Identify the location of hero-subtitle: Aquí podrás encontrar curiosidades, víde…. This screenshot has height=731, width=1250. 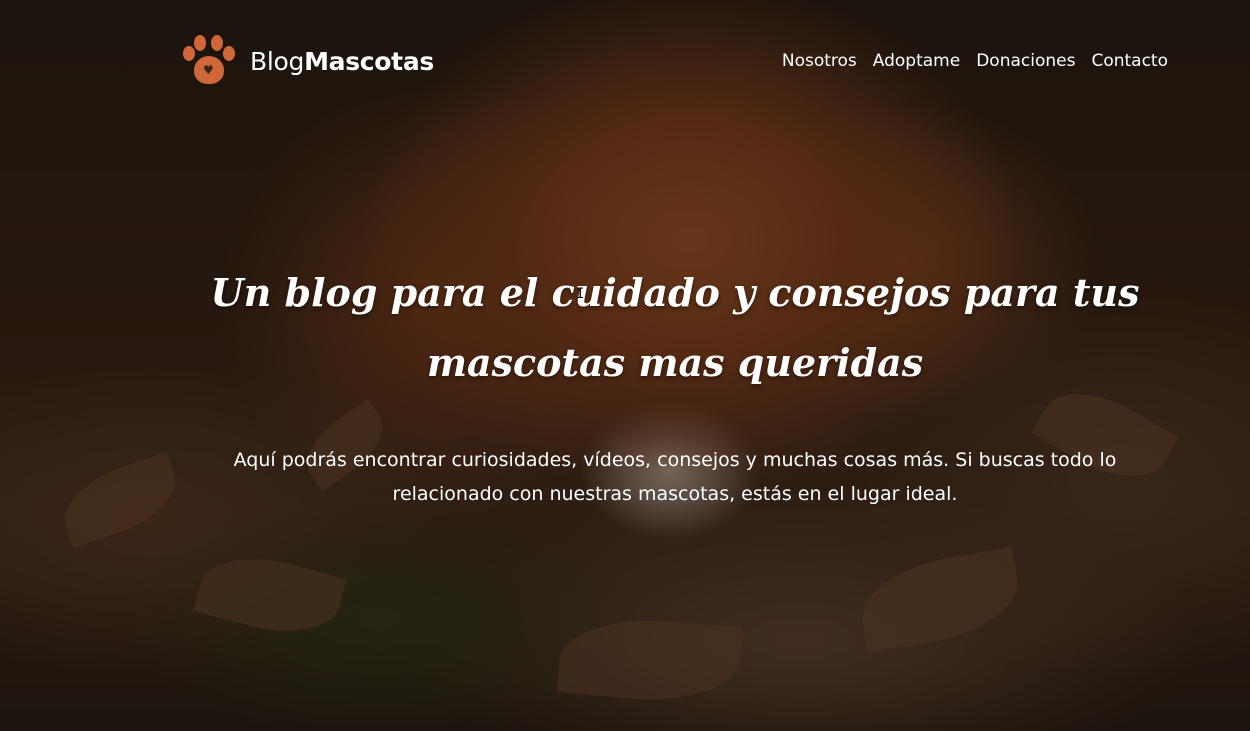
(675, 477).